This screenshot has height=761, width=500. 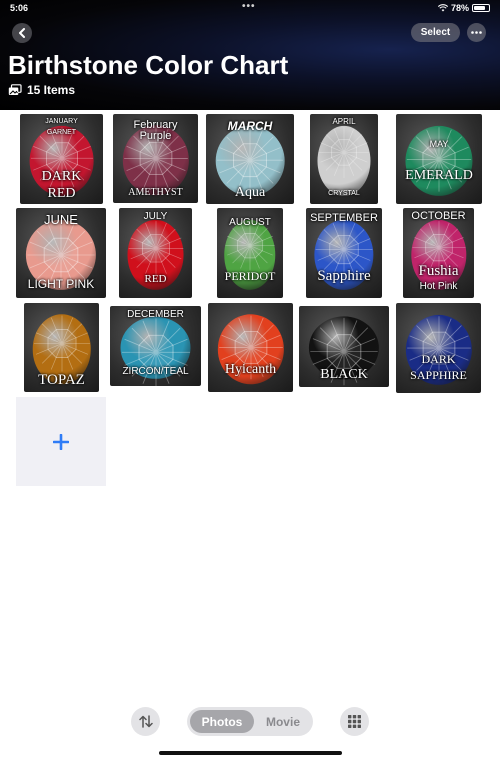 I want to click on add-photo-tile, so click(x=61, y=441).